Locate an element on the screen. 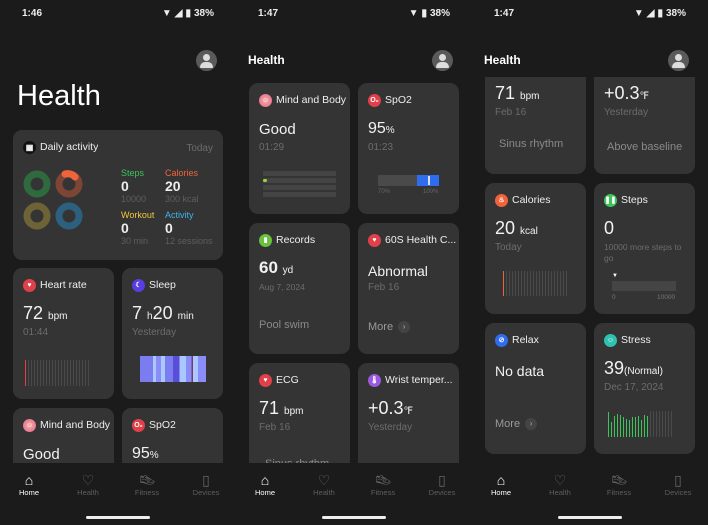 The image size is (708, 525). card-title: Mind and Body is located at coordinates (75, 425).